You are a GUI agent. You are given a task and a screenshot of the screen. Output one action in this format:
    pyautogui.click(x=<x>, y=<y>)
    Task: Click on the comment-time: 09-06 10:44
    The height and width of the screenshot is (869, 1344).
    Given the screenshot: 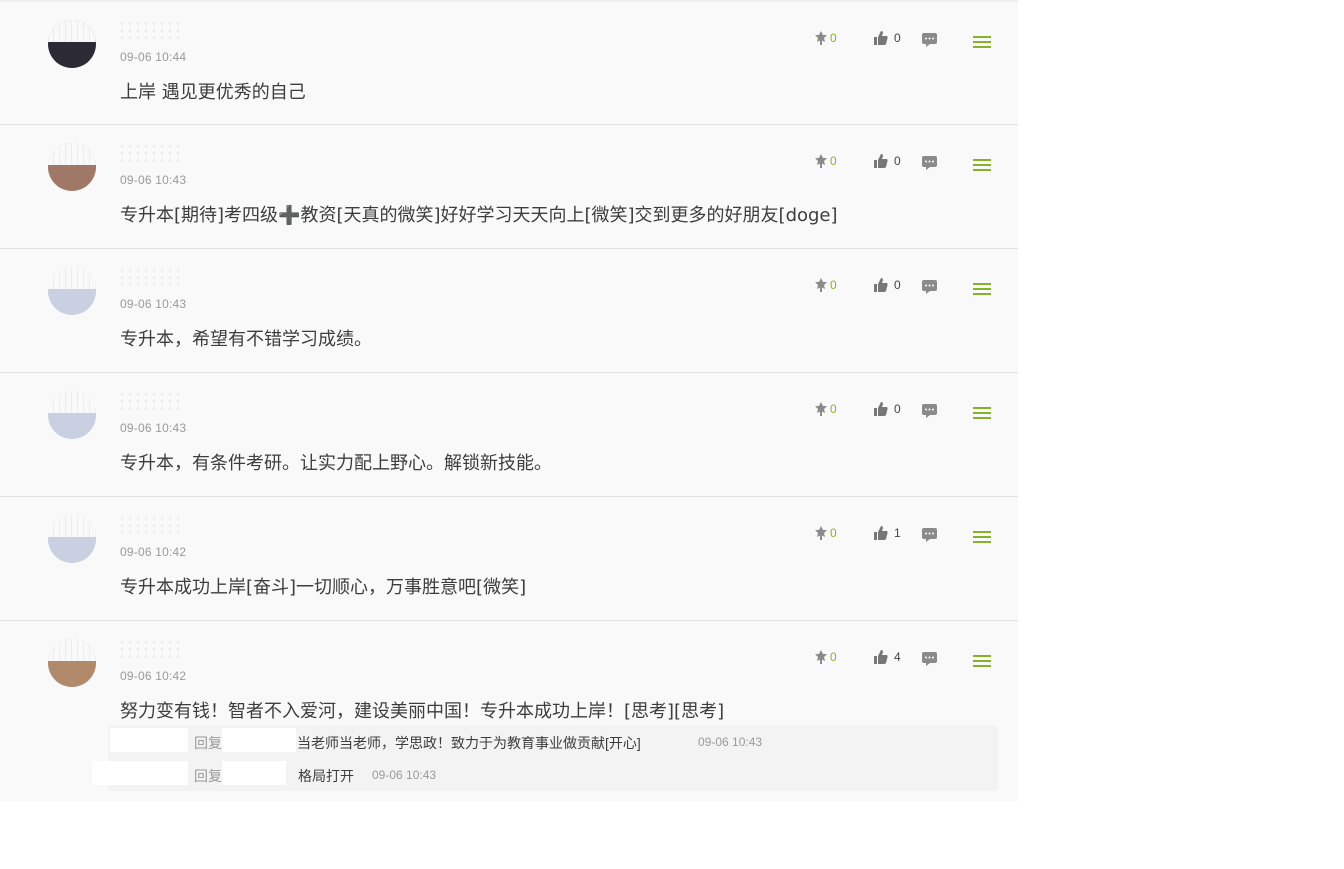 What is the action you would take?
    pyautogui.click(x=153, y=57)
    